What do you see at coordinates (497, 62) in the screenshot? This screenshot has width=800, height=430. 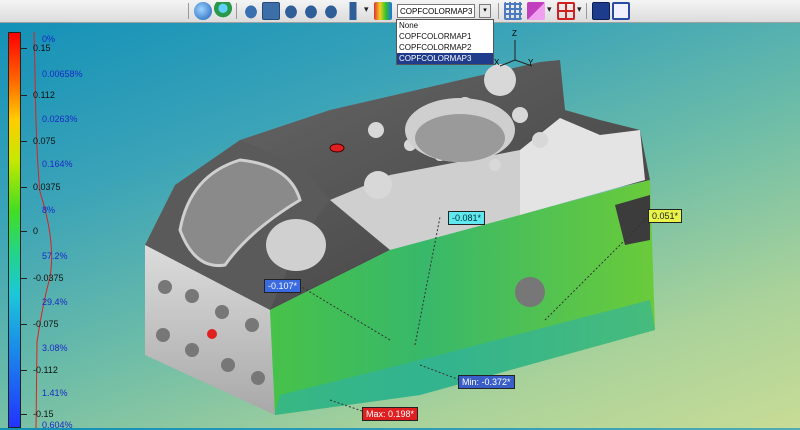 I see `axis-x-label: X` at bounding box center [497, 62].